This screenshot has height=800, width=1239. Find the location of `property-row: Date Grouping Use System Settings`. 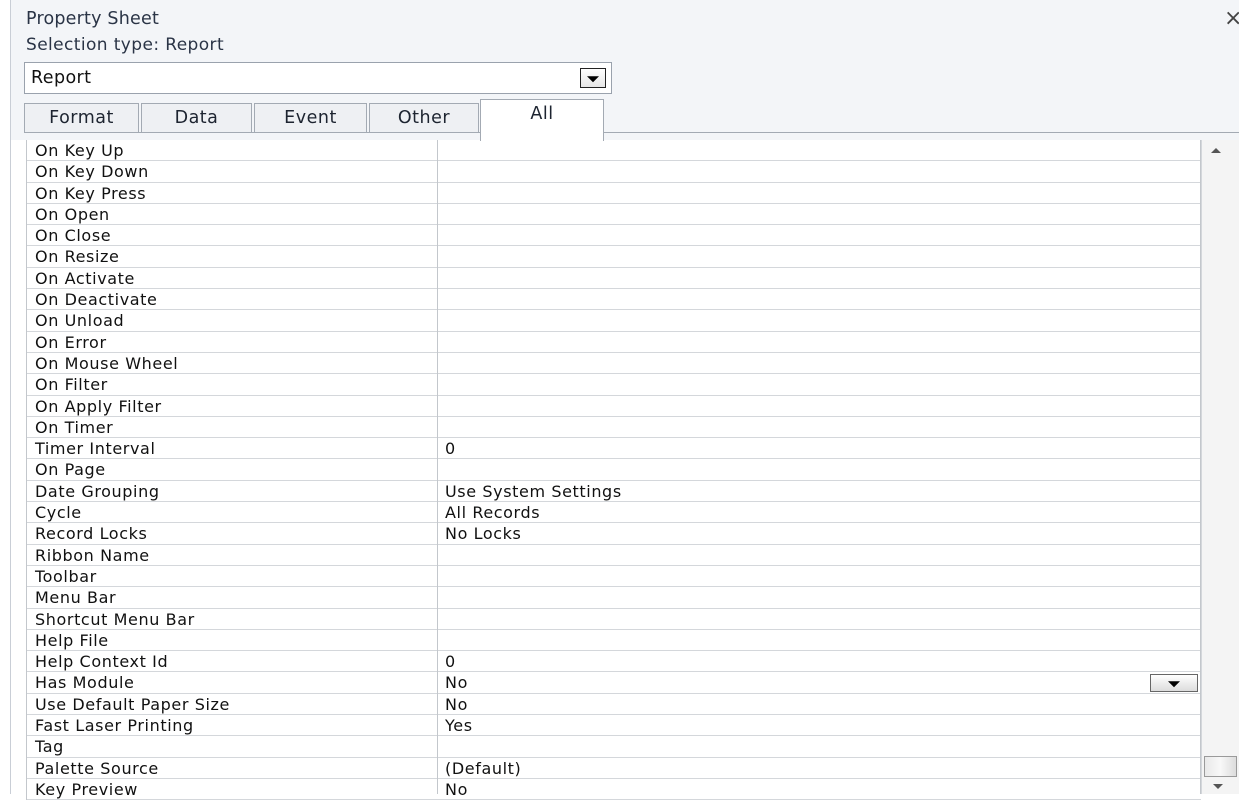

property-row: Date Grouping Use System Settings is located at coordinates (614, 492).